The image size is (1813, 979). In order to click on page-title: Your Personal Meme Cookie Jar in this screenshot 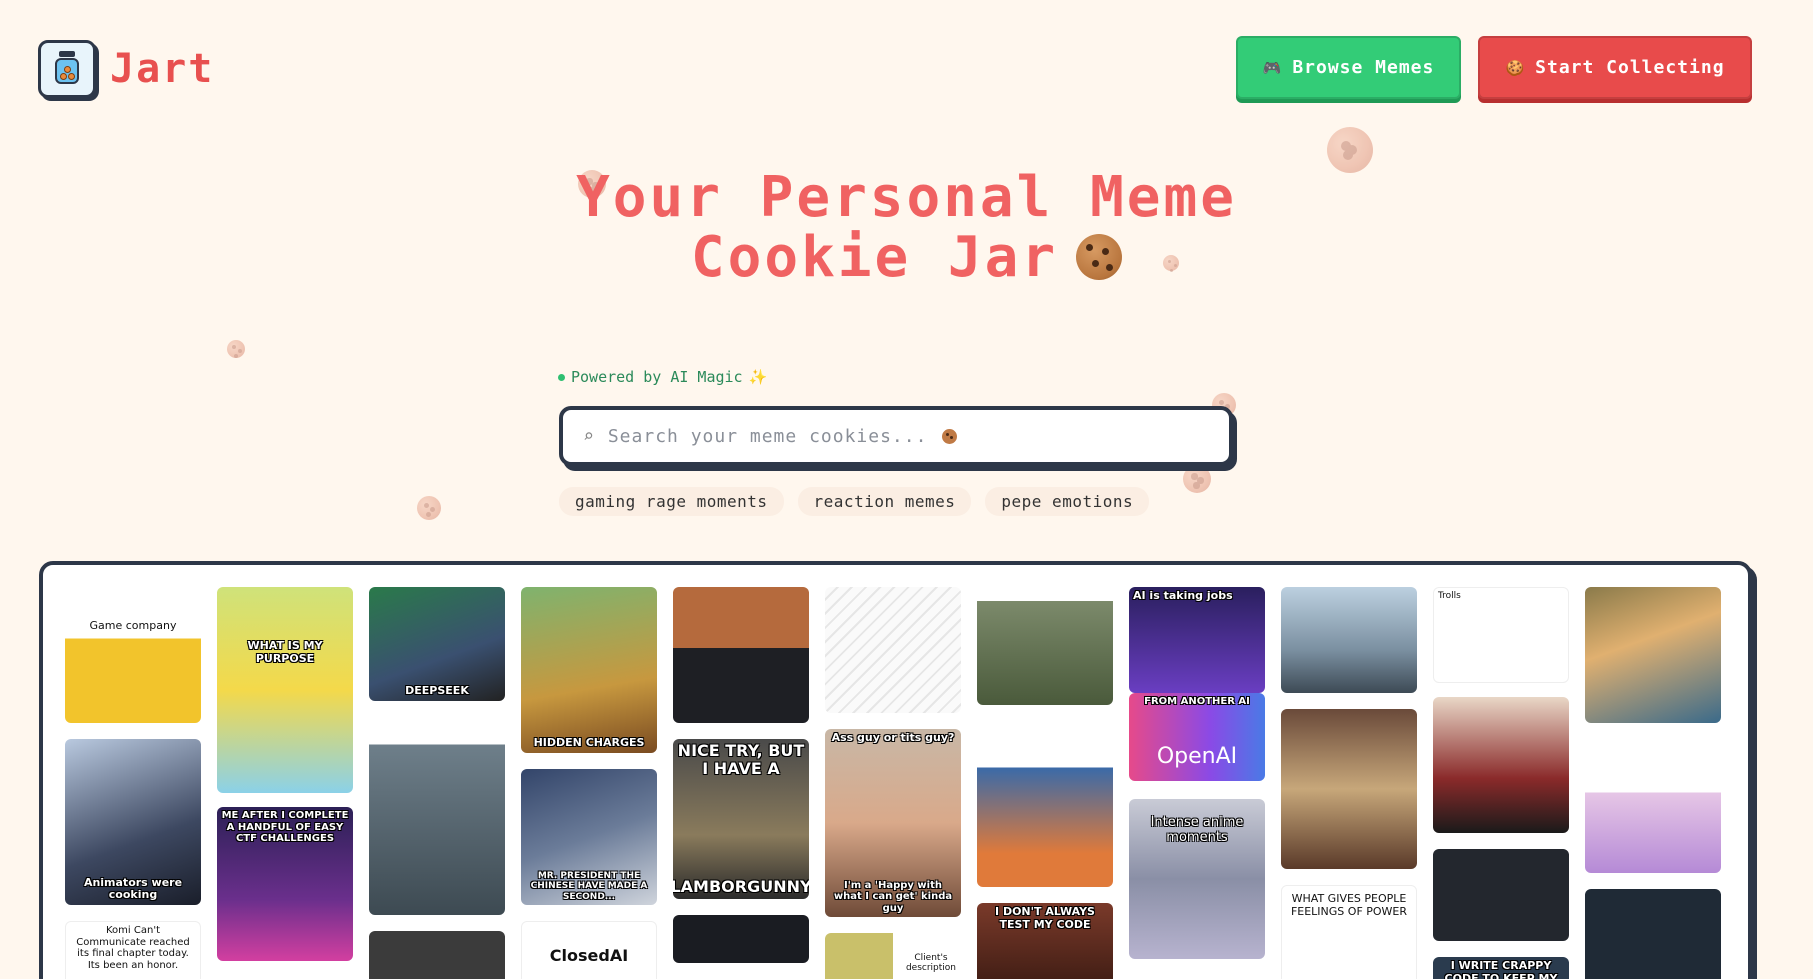, I will do `click(906, 228)`.